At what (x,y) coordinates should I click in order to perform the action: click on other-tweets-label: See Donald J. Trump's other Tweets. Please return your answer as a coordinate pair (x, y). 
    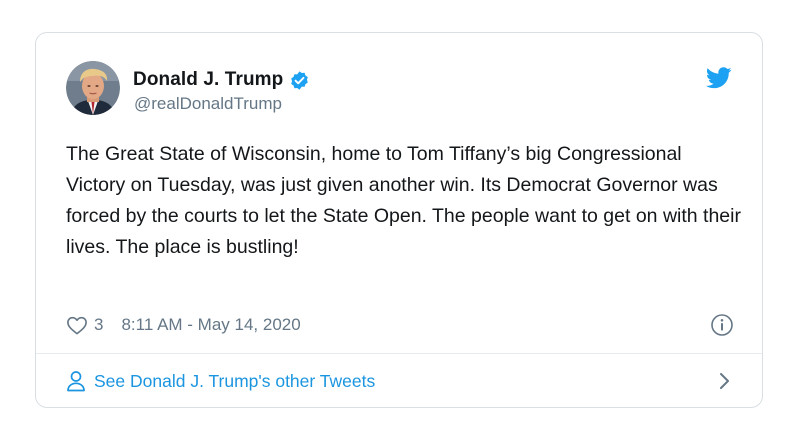
    Looking at the image, I should click on (234, 381).